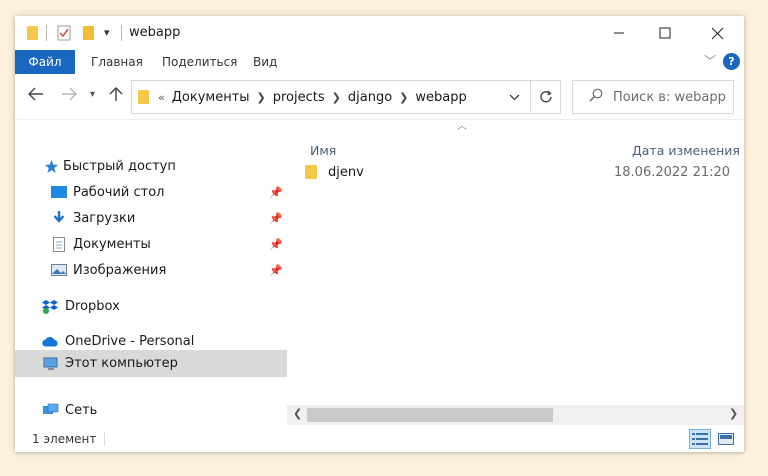 The width and height of the screenshot is (768, 476). What do you see at coordinates (619, 33) in the screenshot?
I see `minimize-button` at bounding box center [619, 33].